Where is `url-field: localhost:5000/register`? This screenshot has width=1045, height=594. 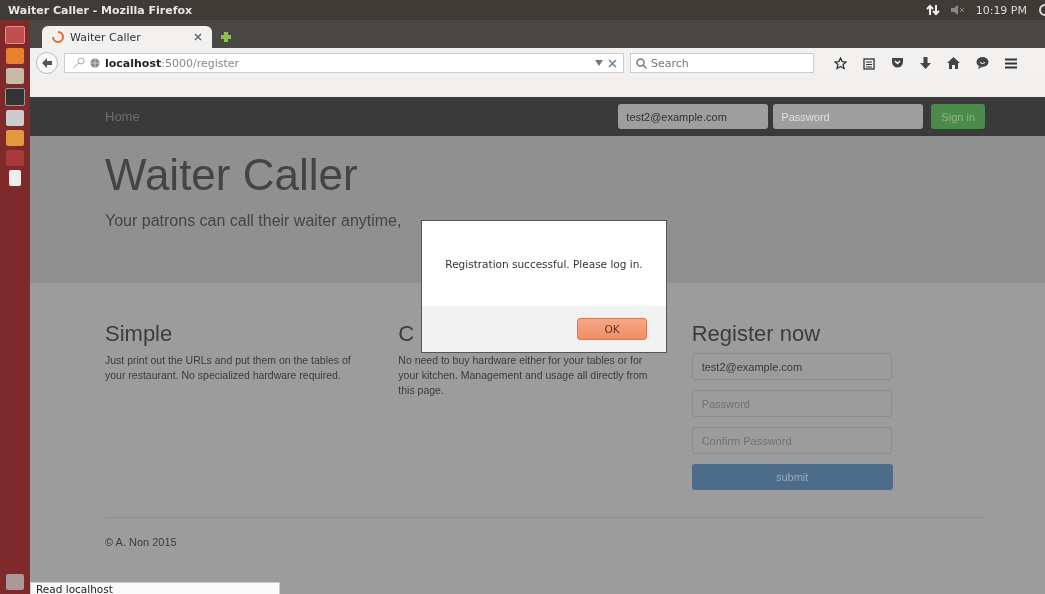
url-field: localhost:5000/register is located at coordinates (344, 63).